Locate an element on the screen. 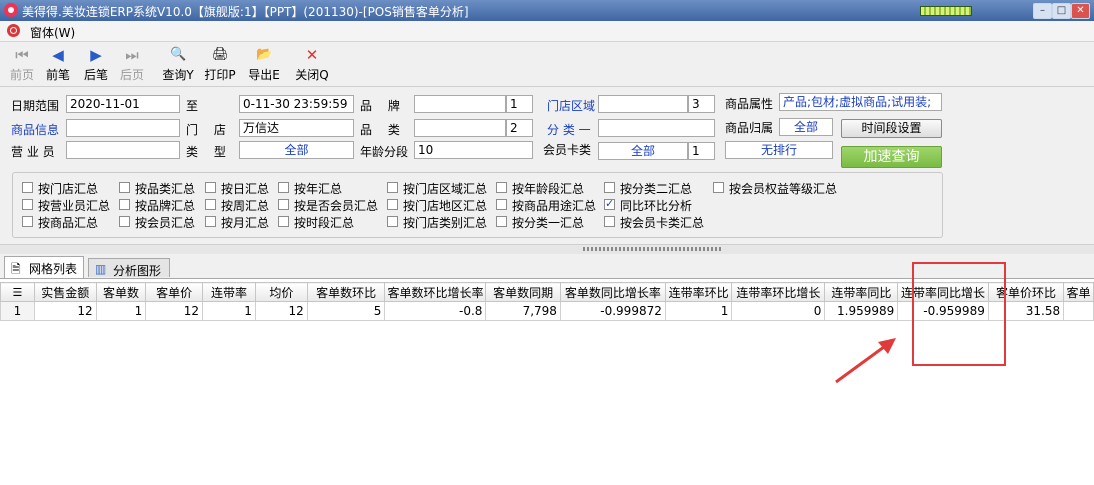 The width and height of the screenshot is (1094, 485). menu-window: 窗体(W) is located at coordinates (52, 32).